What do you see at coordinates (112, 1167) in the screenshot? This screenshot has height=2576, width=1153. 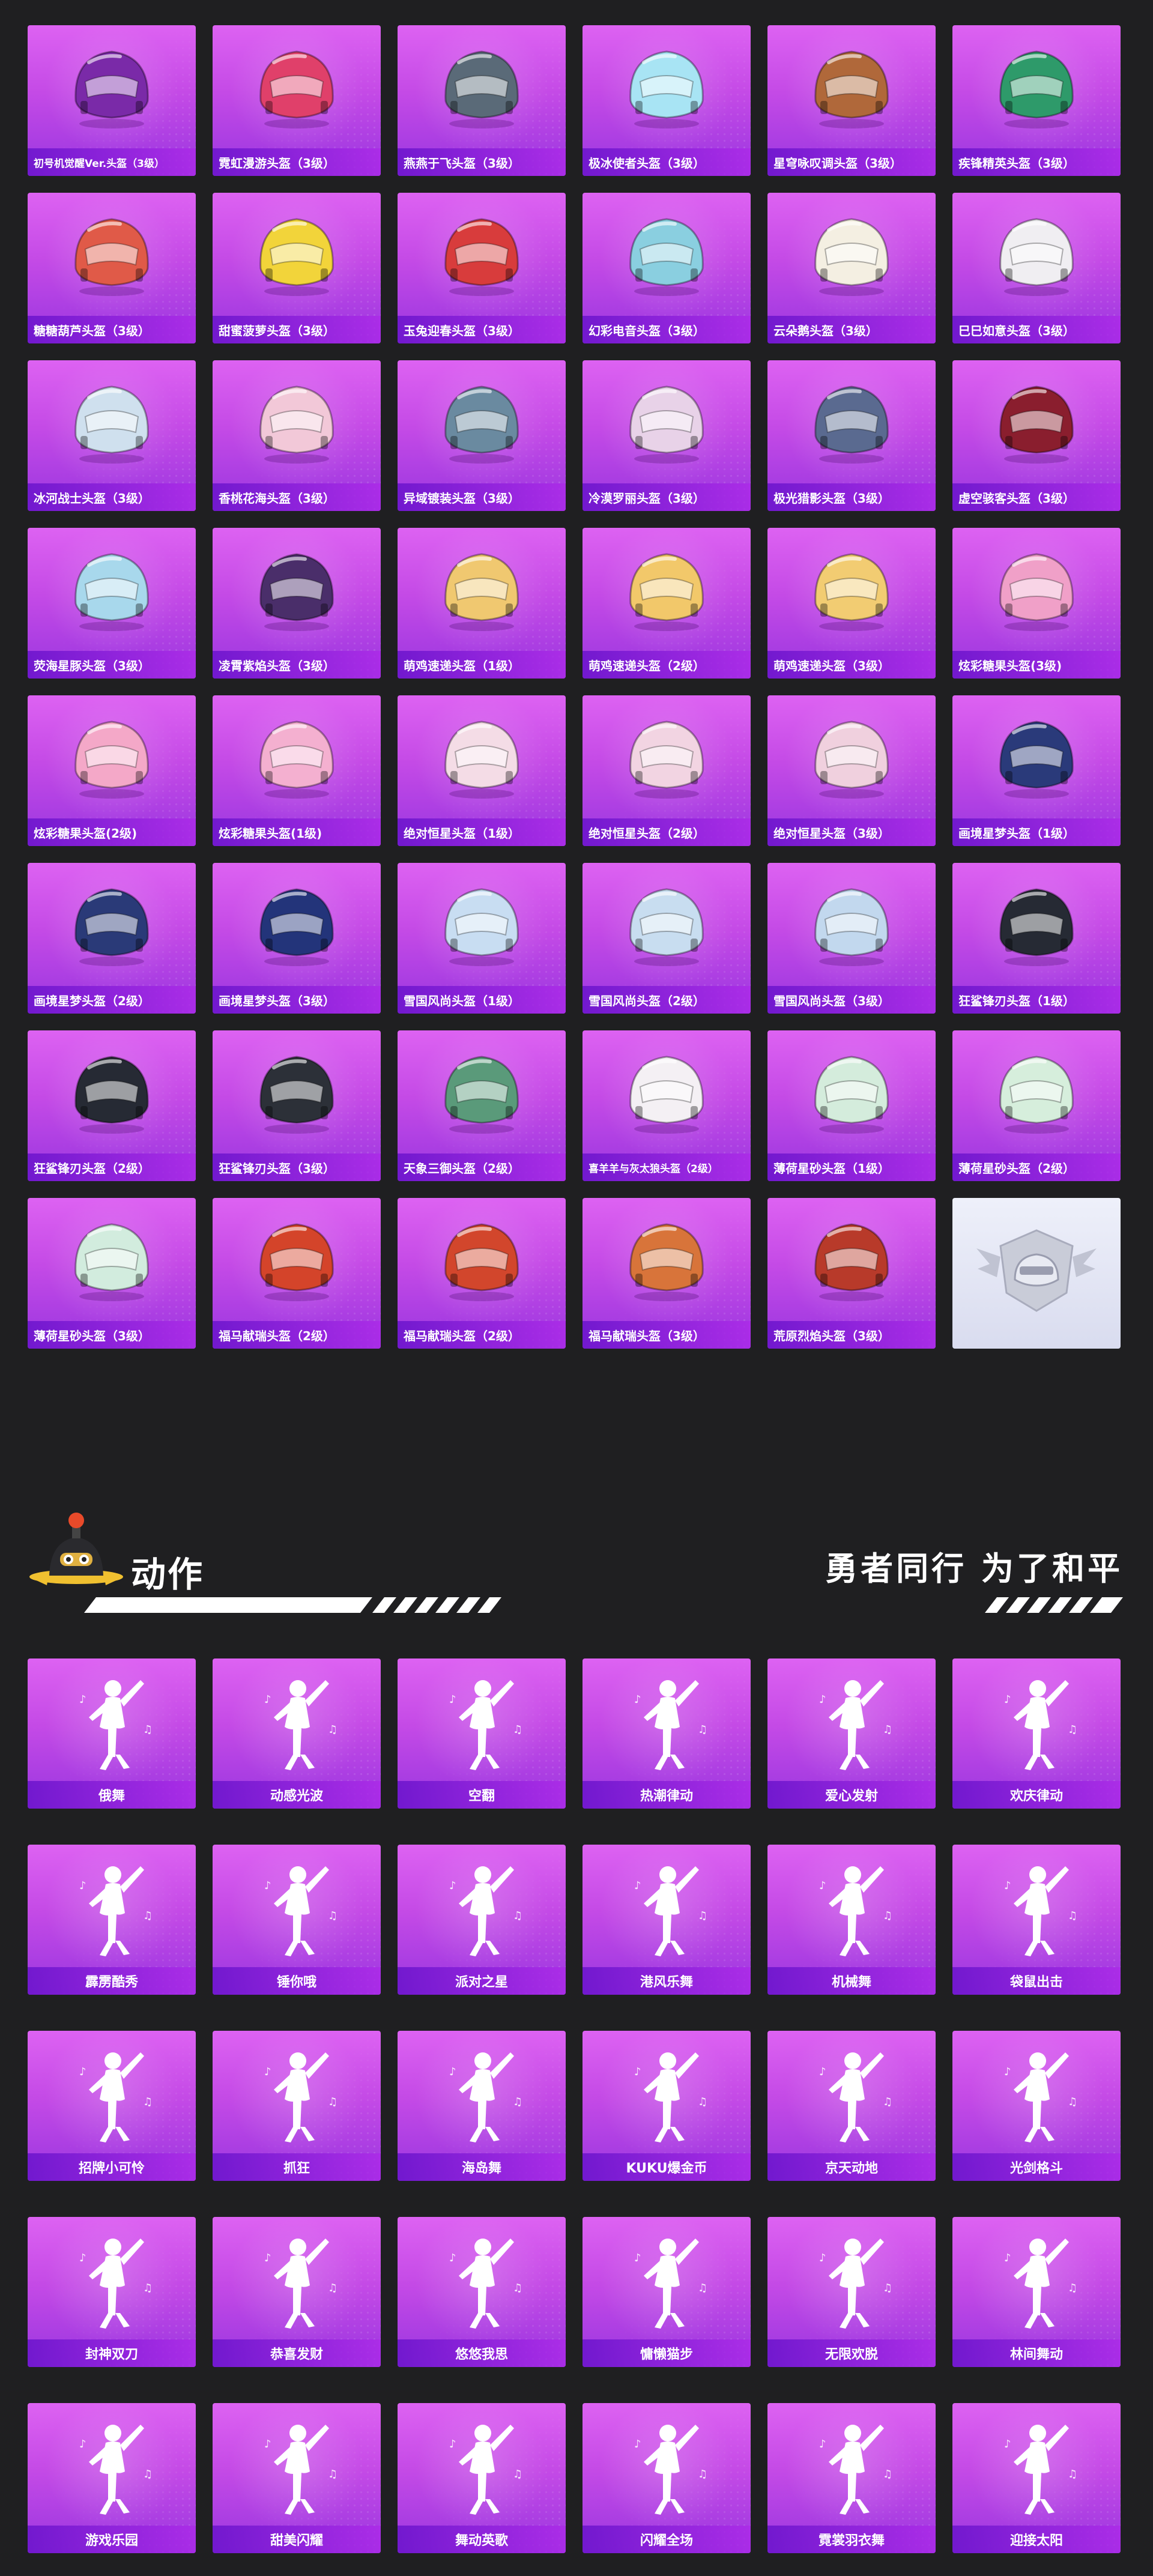 I see `helmet-label: 狂鲨锋刃头盔（2级）` at bounding box center [112, 1167].